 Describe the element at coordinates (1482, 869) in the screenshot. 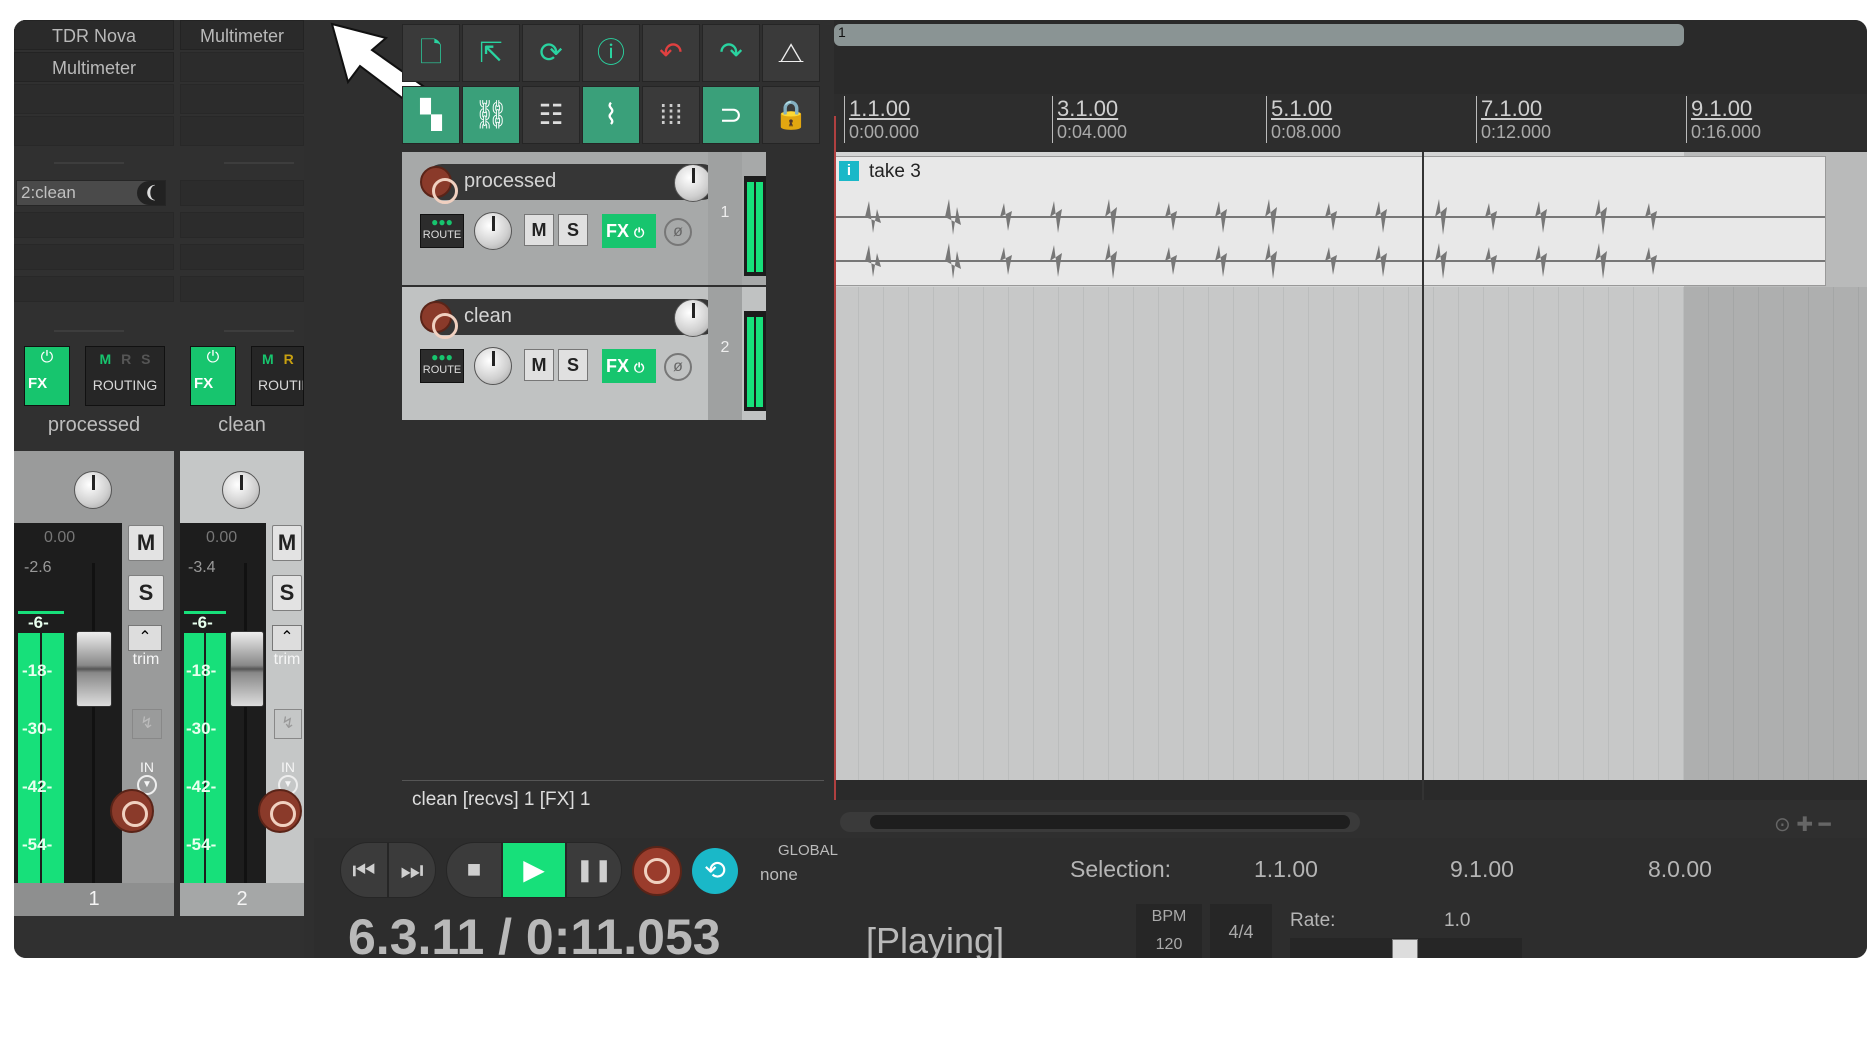

I see `selection-end: 9.1.00` at that location.